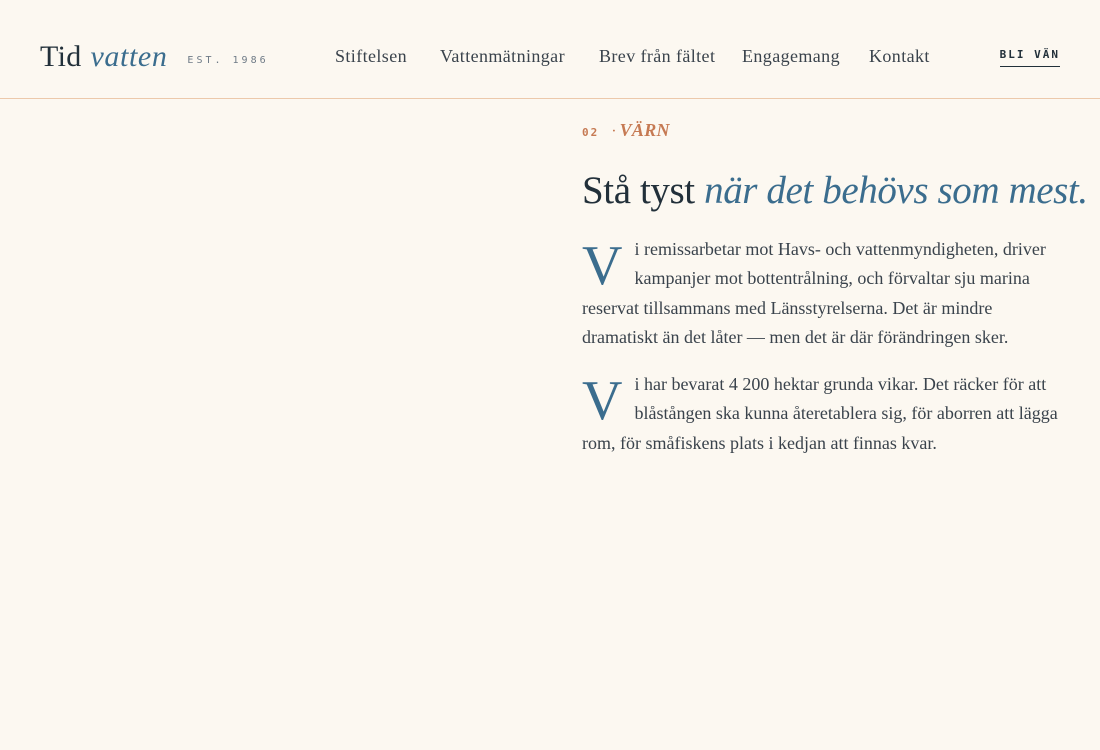 This screenshot has width=1100, height=750. Describe the element at coordinates (791, 56) in the screenshot. I see `nav-item-engagemang: Engagemang` at that location.